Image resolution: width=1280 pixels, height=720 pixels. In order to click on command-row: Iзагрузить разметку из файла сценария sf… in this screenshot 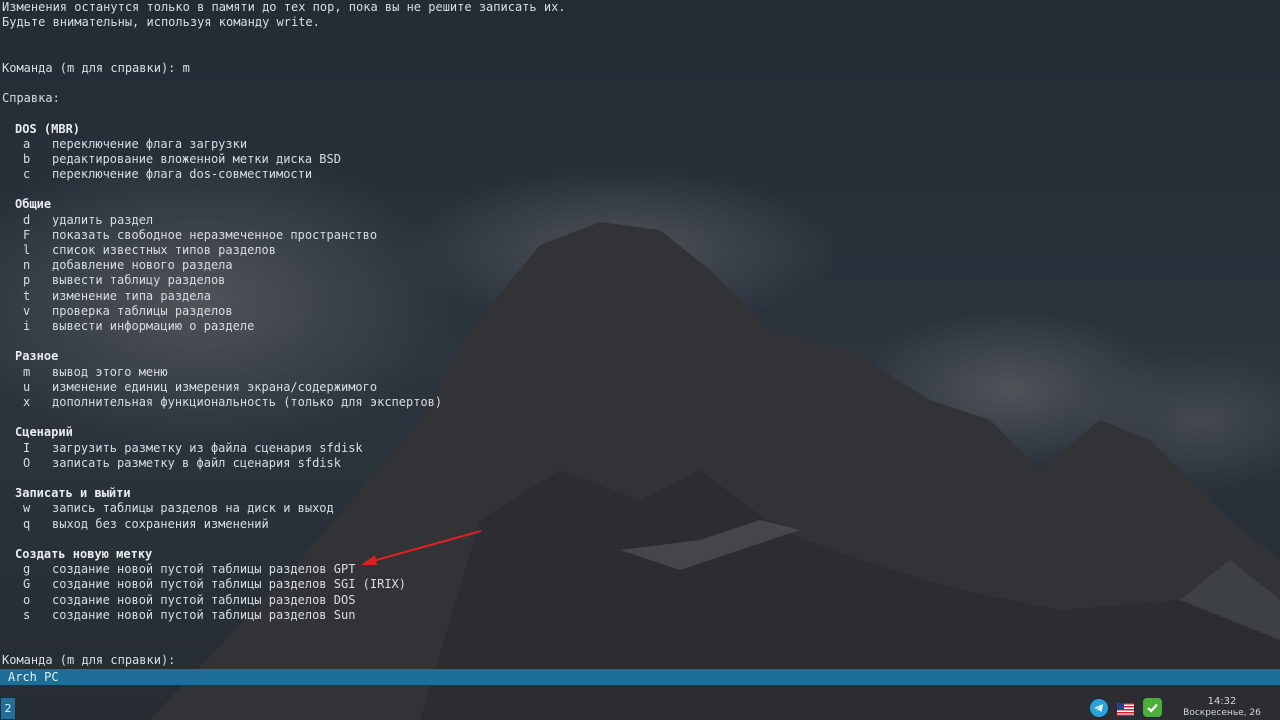, I will do `click(641, 448)`.